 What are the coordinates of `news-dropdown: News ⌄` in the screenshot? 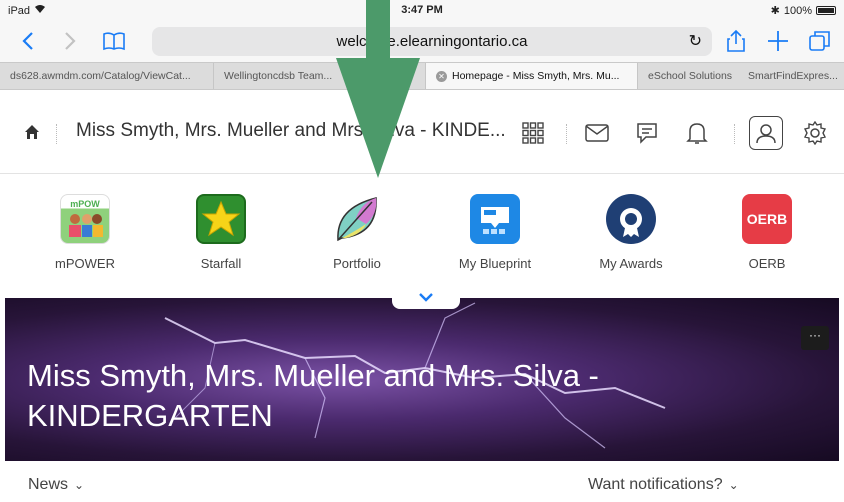 It's located at (56, 485).